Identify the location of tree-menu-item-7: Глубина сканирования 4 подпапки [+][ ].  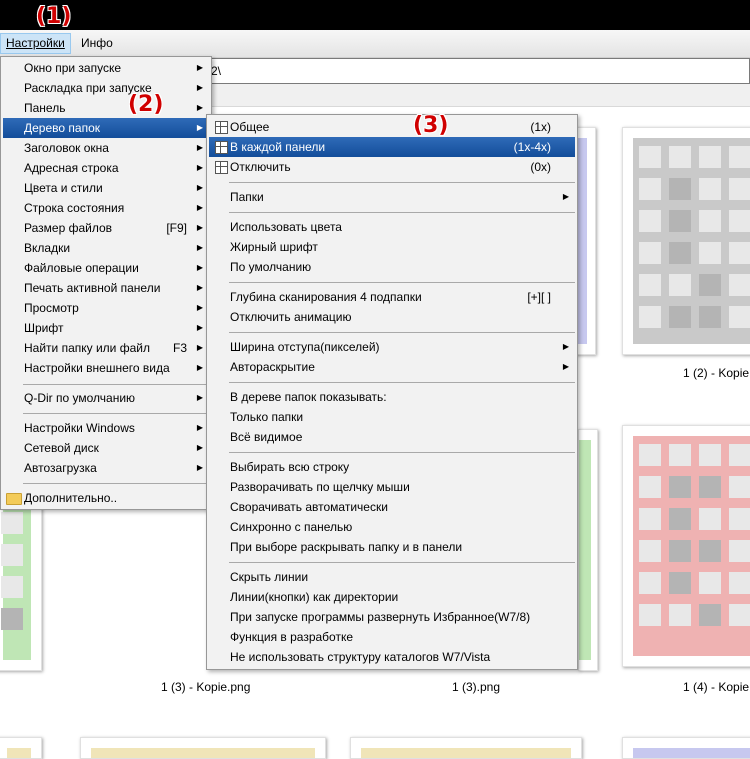
(392, 297).